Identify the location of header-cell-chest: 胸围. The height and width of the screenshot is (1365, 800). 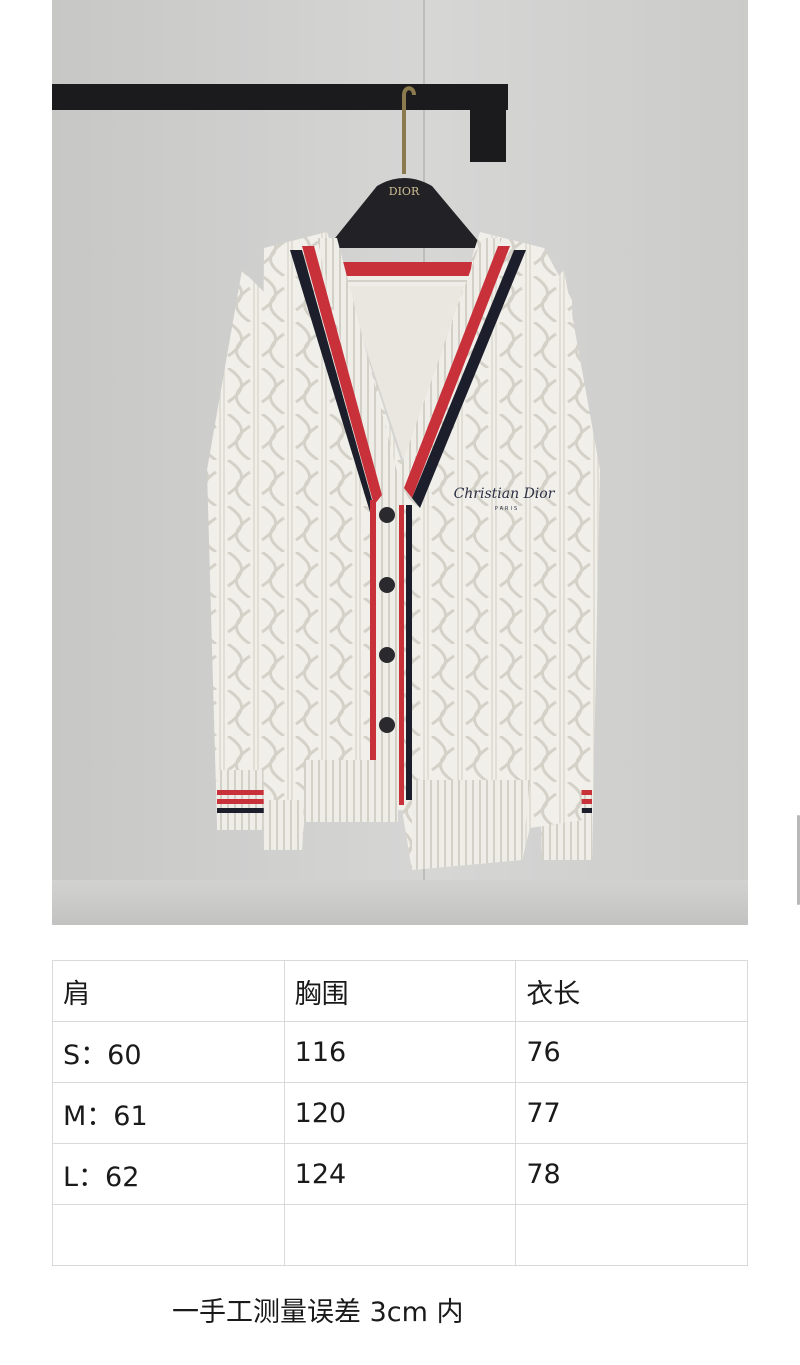
(400, 991).